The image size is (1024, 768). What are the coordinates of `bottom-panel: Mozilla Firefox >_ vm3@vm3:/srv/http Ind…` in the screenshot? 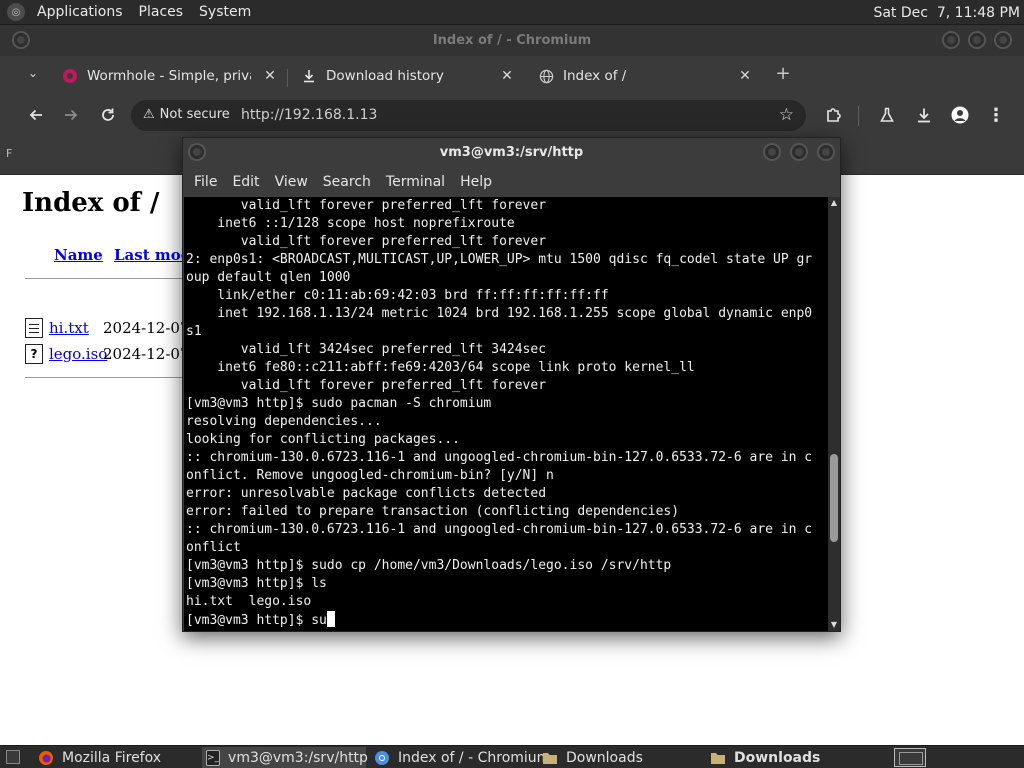 It's located at (512, 756).